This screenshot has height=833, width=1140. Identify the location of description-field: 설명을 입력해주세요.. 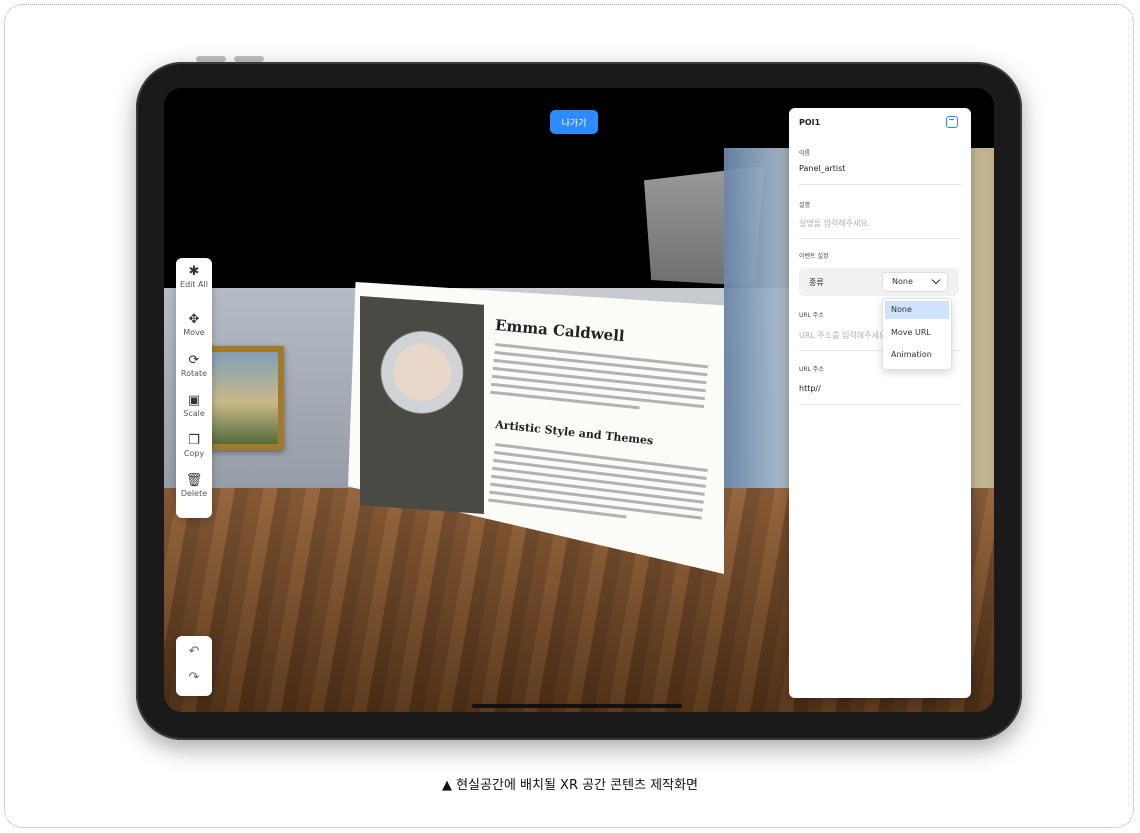
(834, 223).